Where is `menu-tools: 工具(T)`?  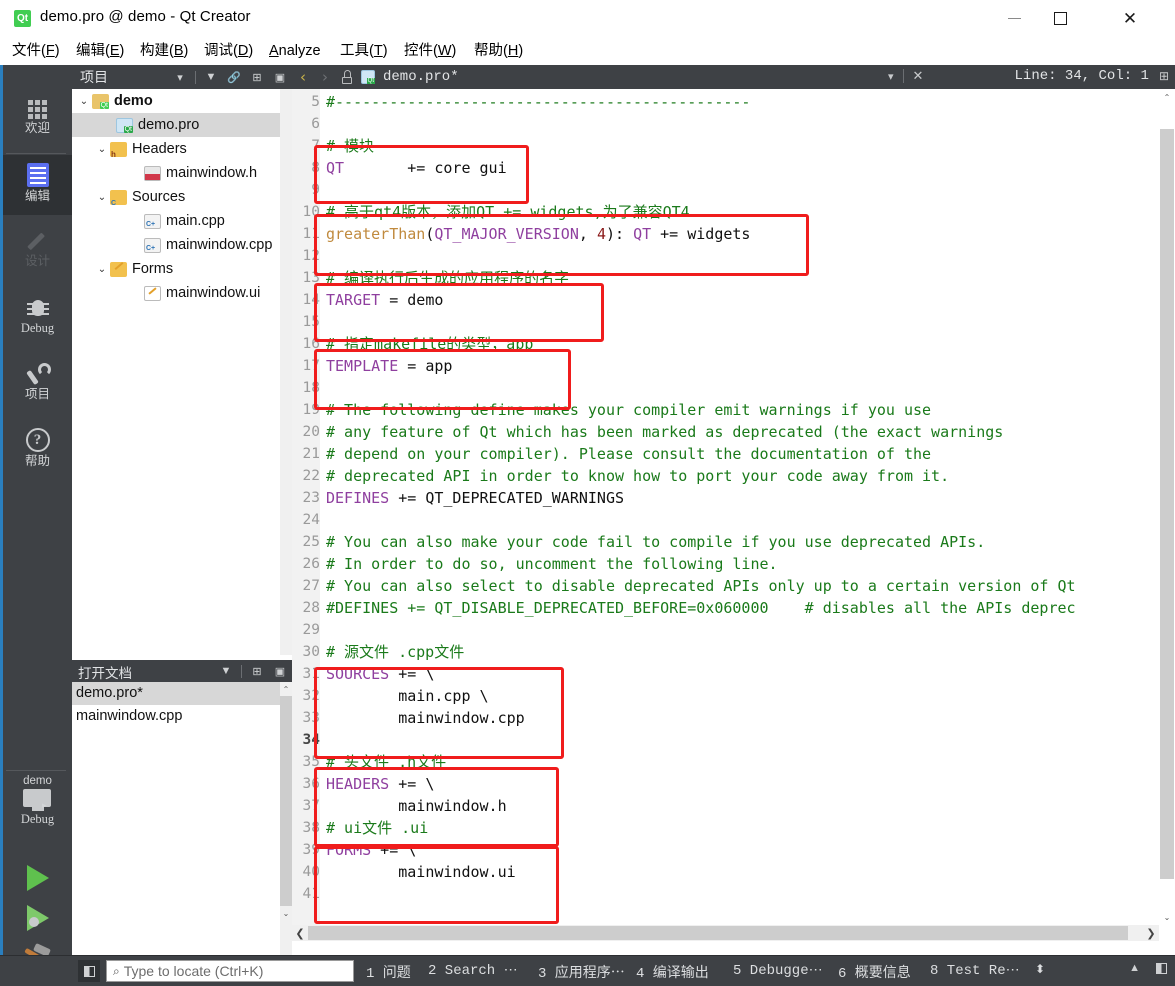
menu-tools: 工具(T) is located at coordinates (364, 51).